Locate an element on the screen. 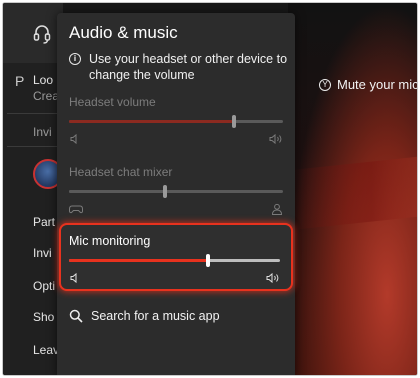 This screenshot has width=420, height=378. game-controller-icon is located at coordinates (76, 209).